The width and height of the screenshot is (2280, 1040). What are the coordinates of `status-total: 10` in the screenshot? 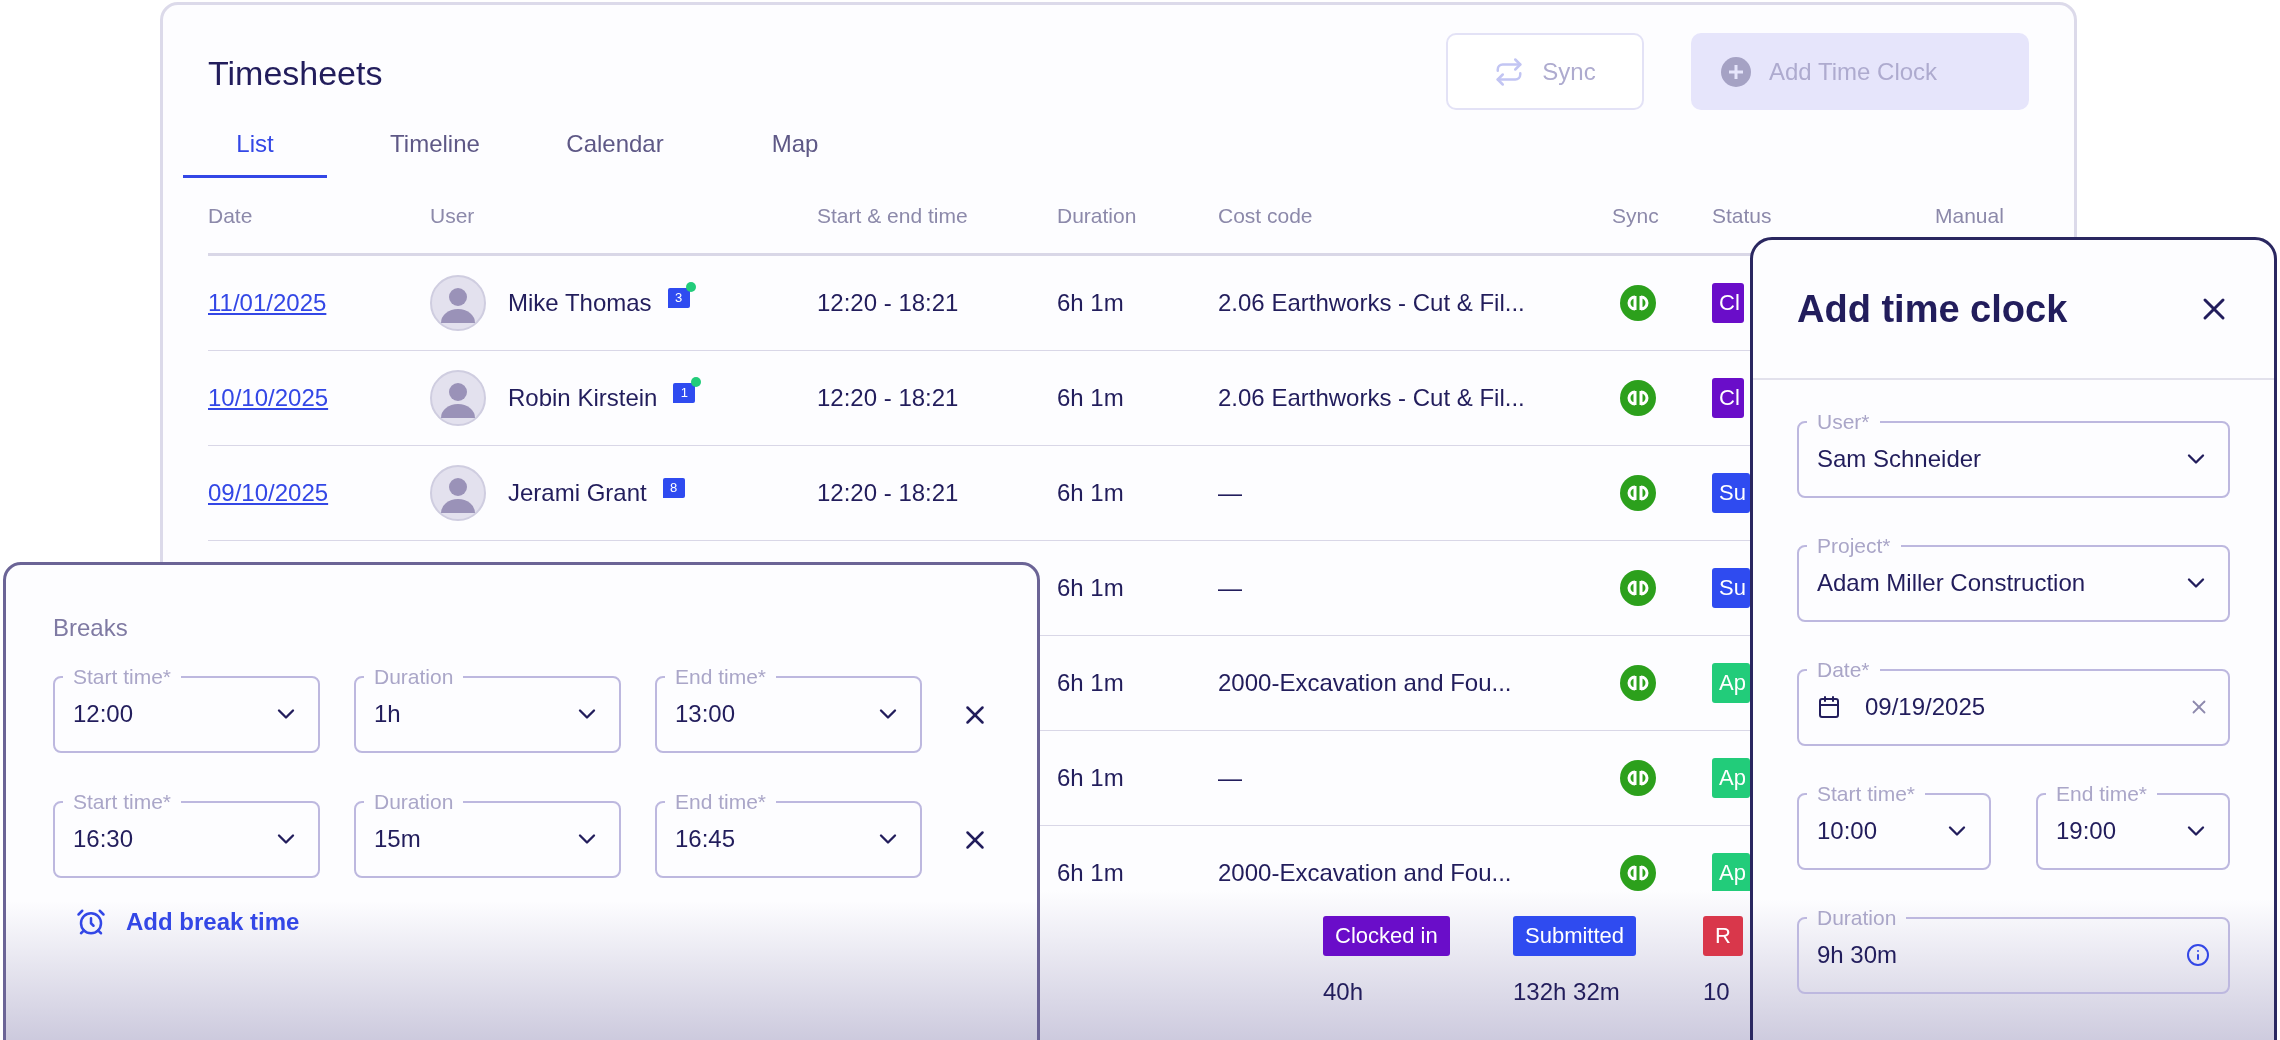 It's located at (1716, 992).